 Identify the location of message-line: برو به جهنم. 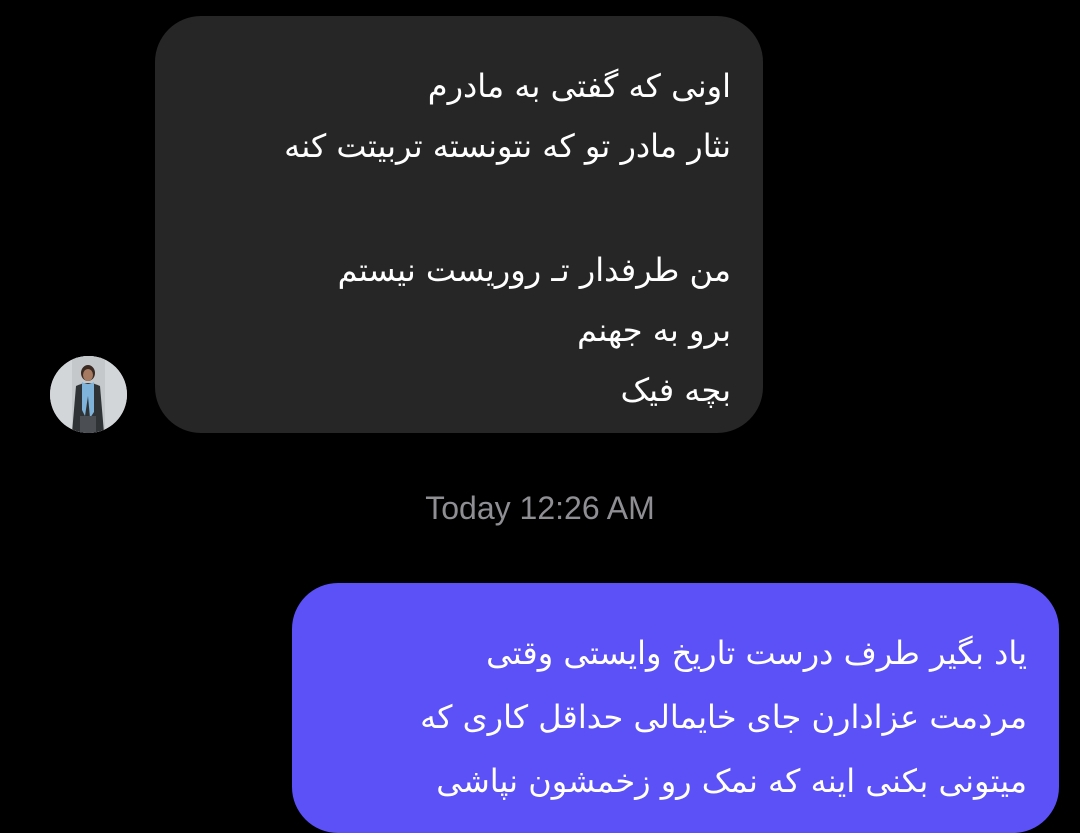
(654, 330).